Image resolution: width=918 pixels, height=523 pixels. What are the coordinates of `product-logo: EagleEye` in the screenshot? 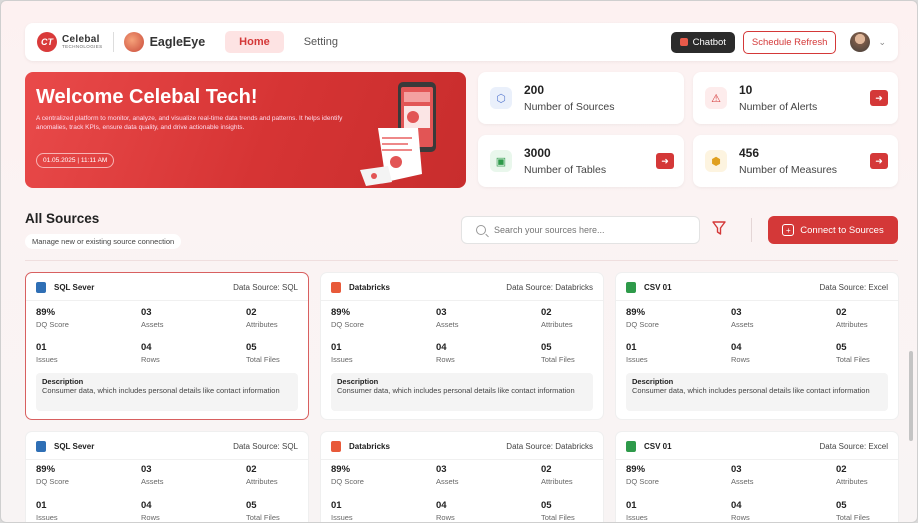 It's located at (164, 42).